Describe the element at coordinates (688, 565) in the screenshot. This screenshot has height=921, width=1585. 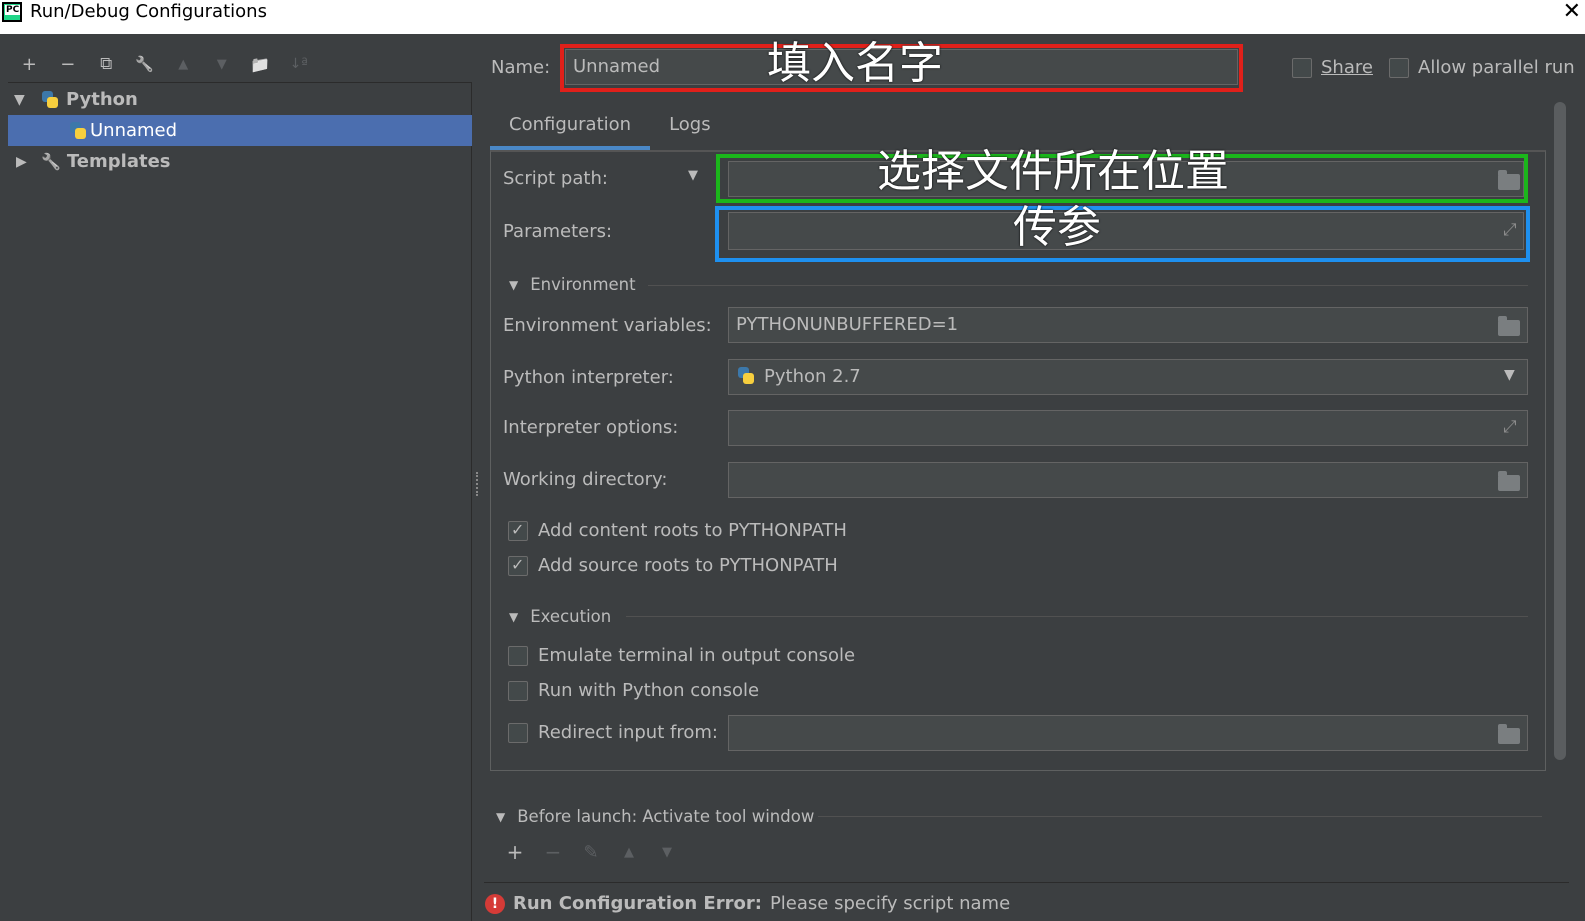
I see `source-roots-label: Add source roots to PYTHONPATH` at that location.